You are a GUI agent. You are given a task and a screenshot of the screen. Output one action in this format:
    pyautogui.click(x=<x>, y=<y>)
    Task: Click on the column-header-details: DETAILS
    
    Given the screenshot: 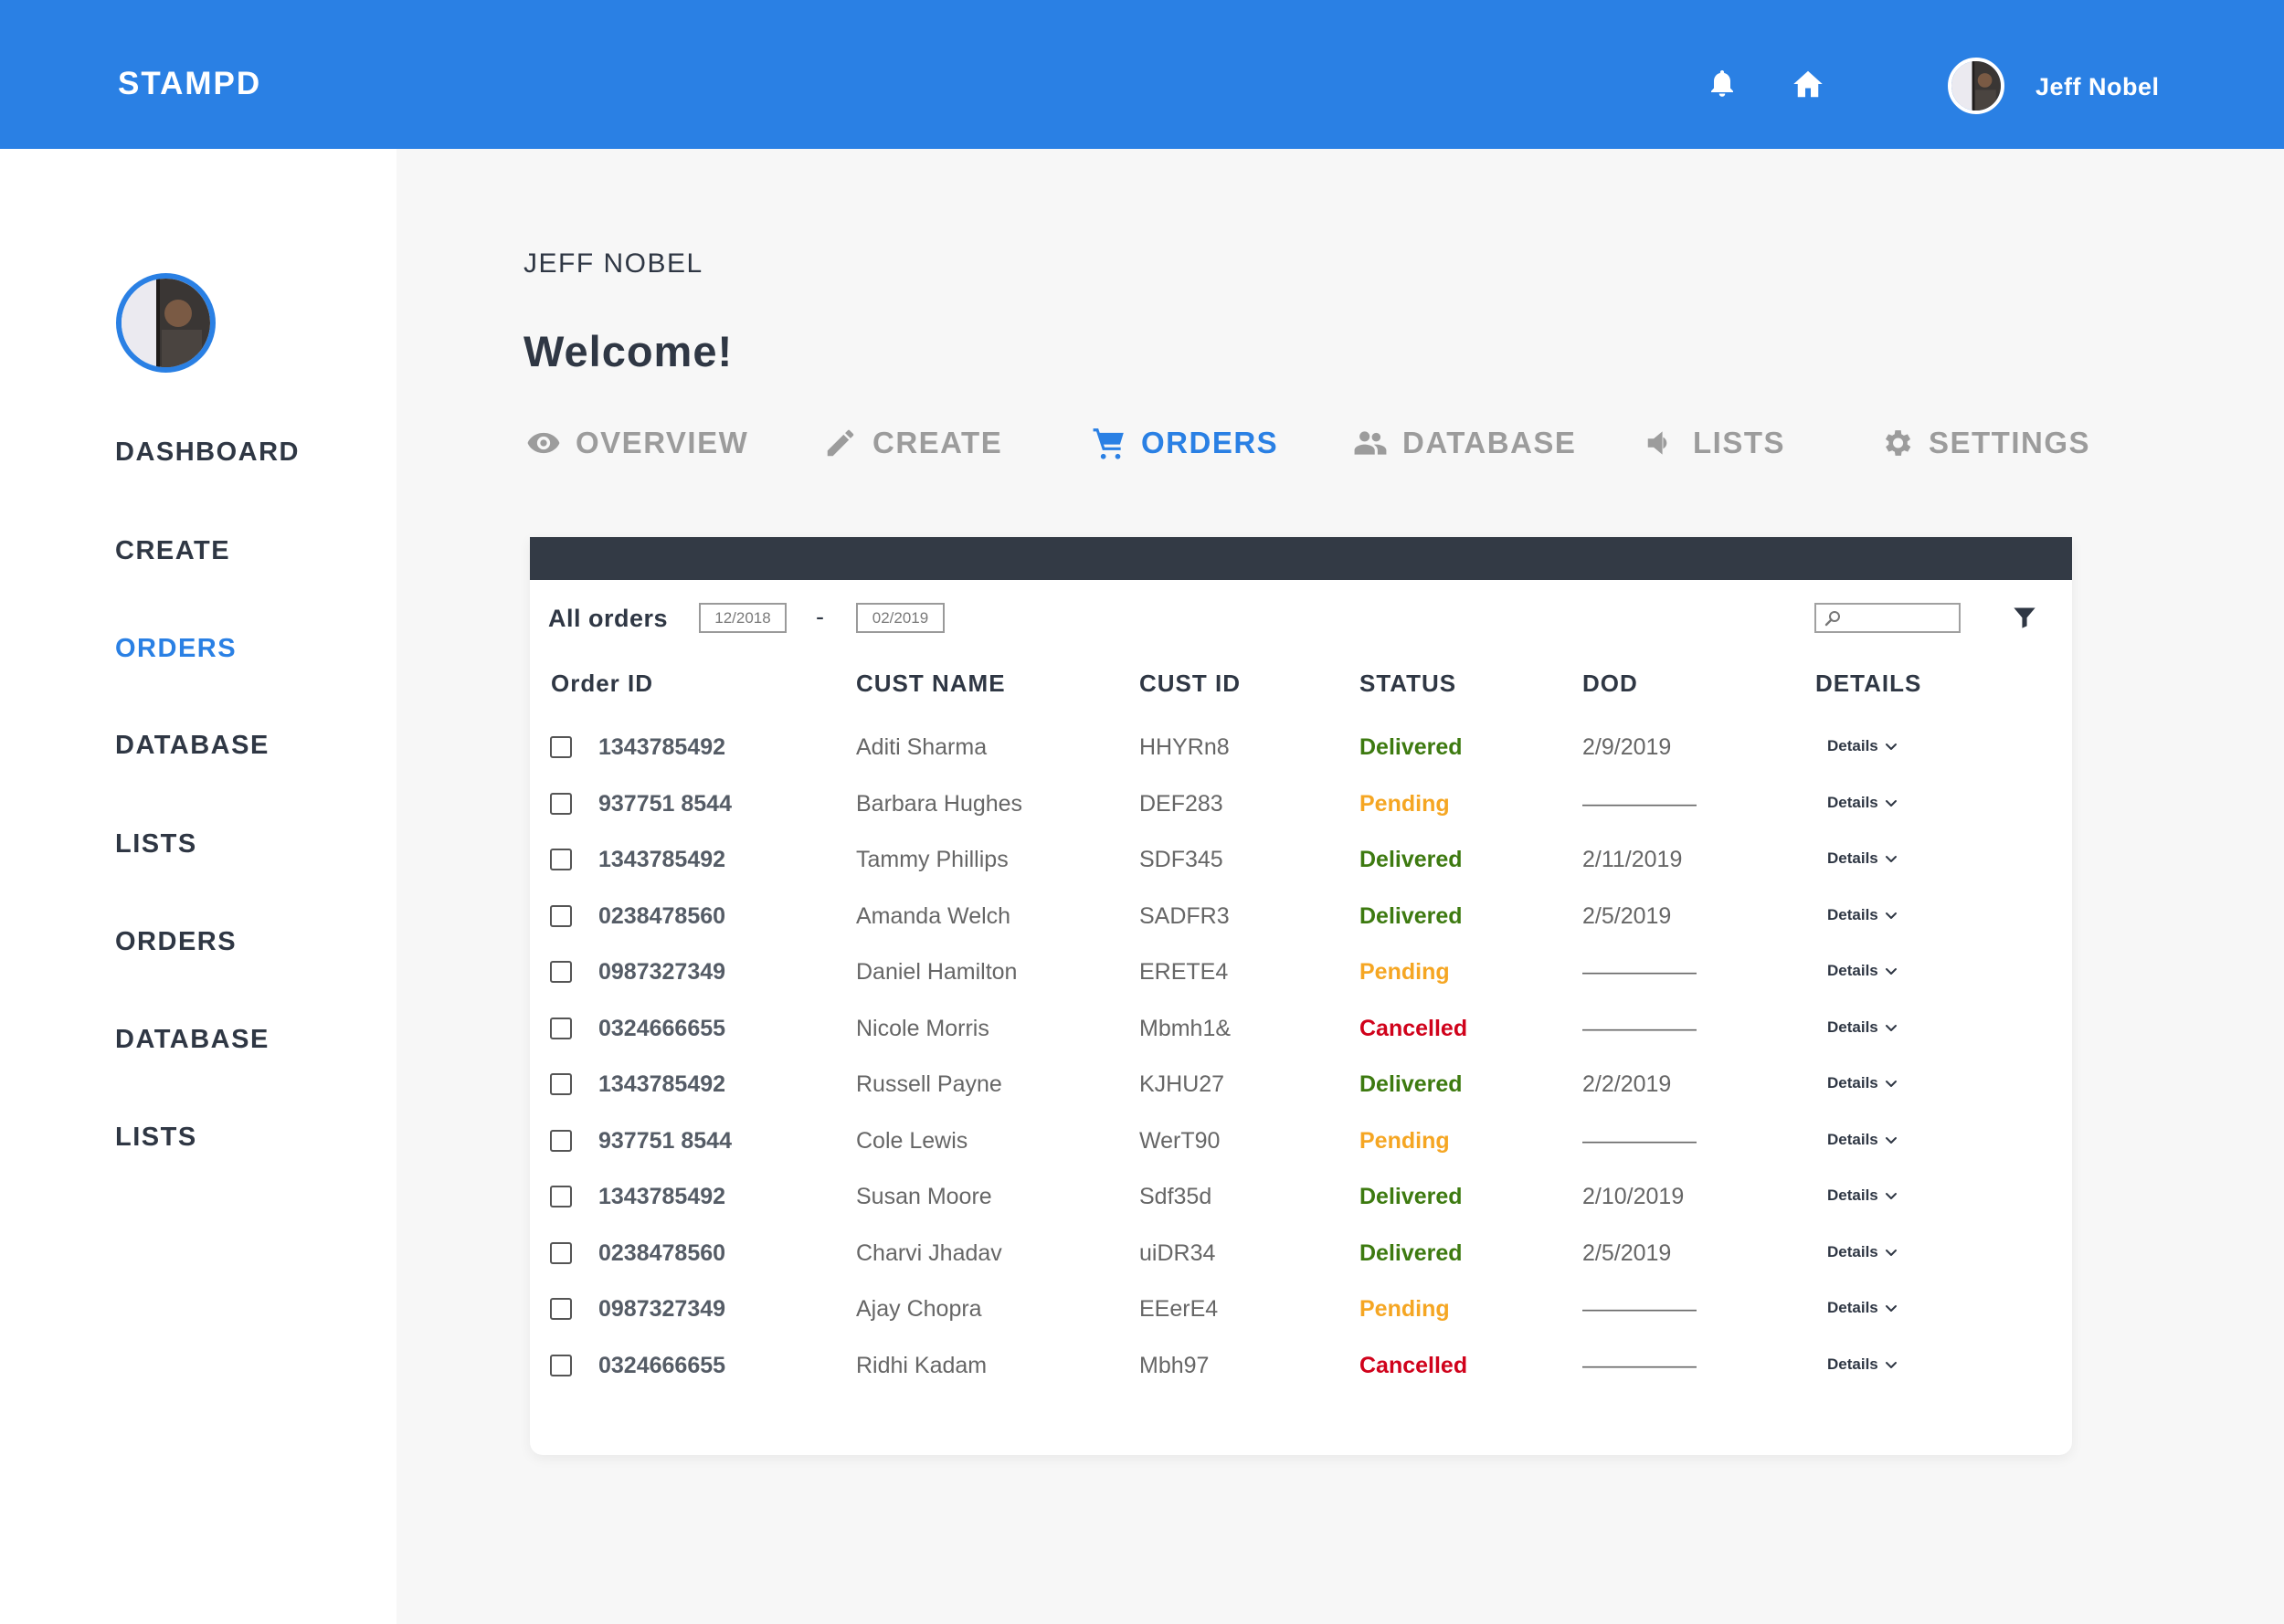 What is the action you would take?
    pyautogui.click(x=1868, y=684)
    